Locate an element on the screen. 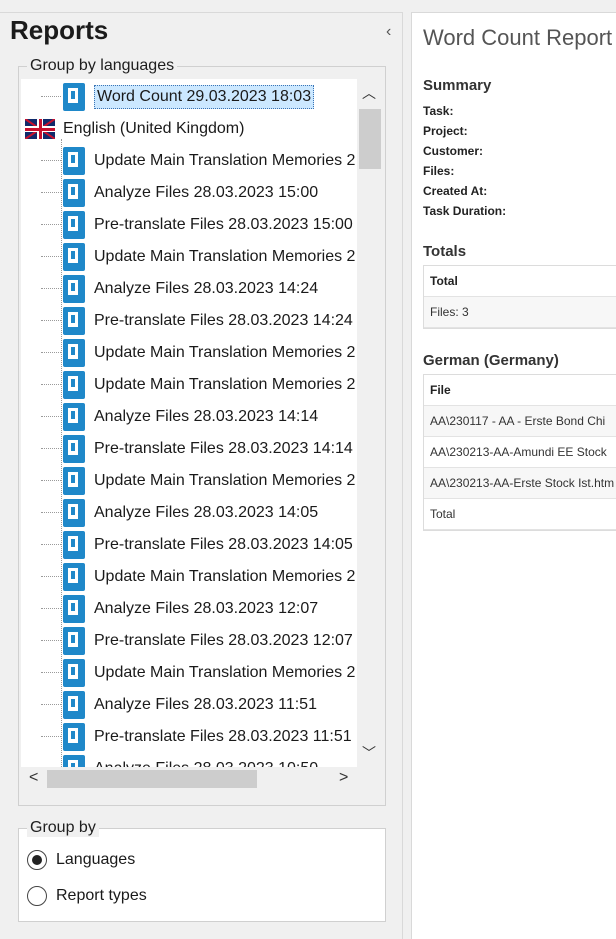  radio-button is located at coordinates (37, 896).